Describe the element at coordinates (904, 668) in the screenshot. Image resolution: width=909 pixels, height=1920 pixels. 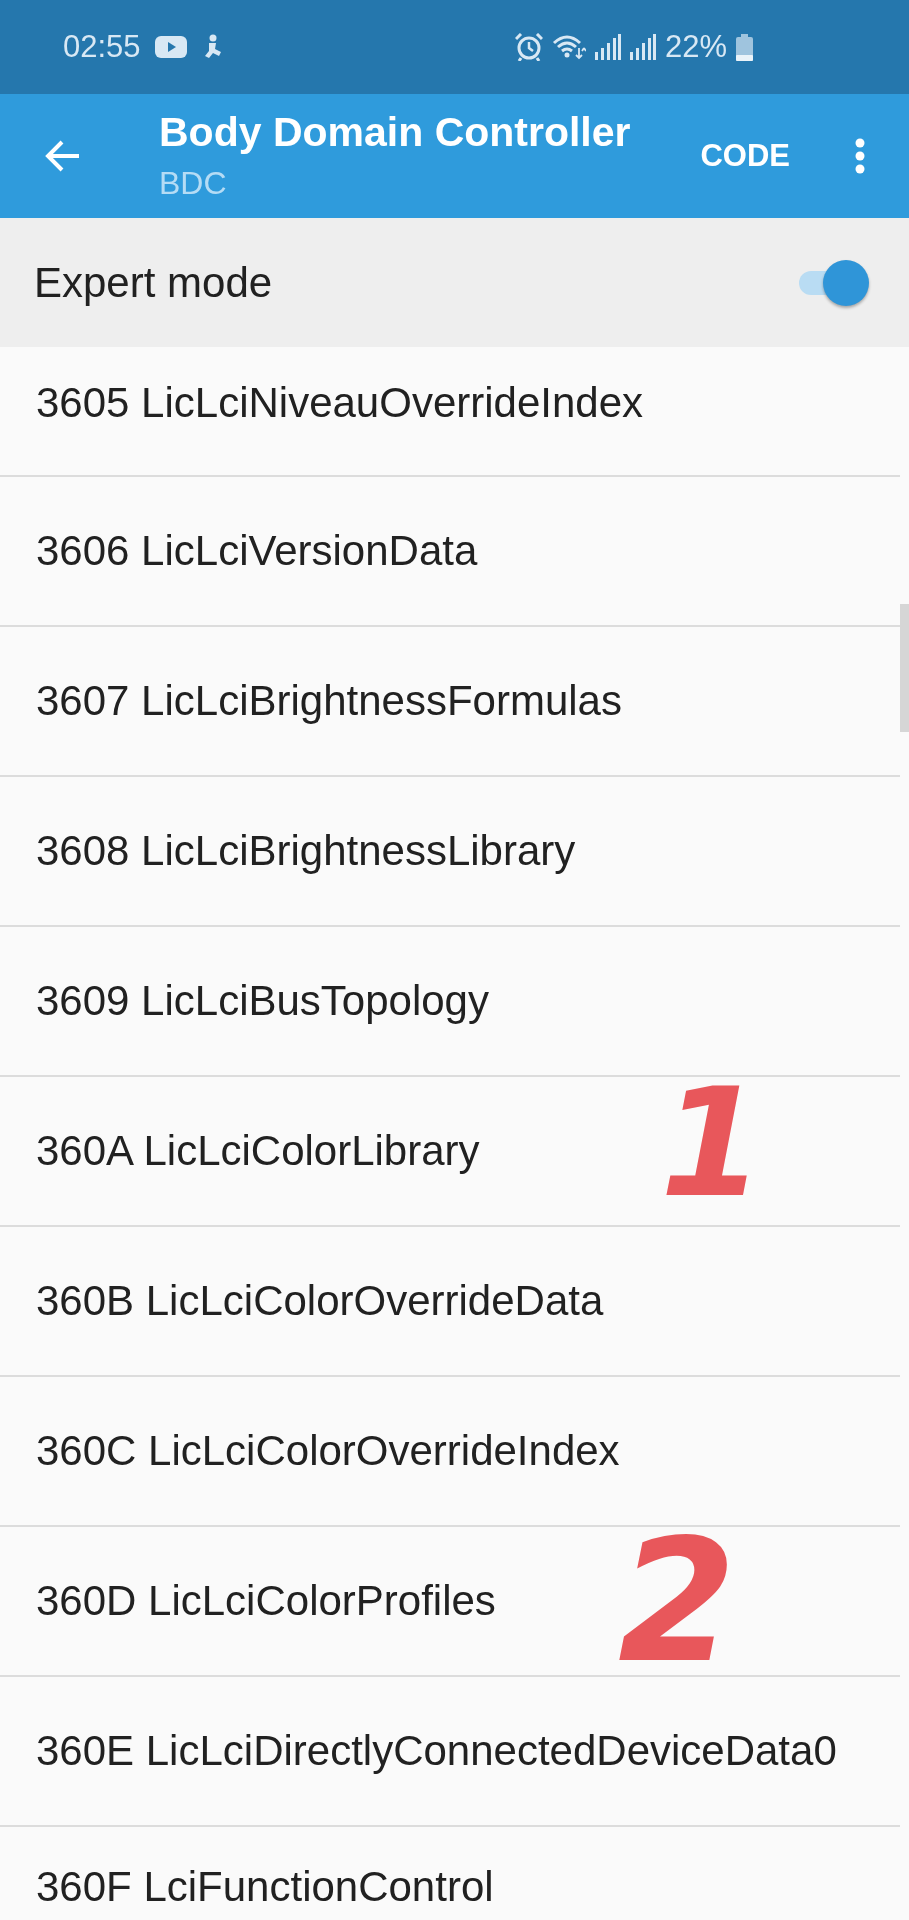
I see `scrollbar-thumb` at that location.